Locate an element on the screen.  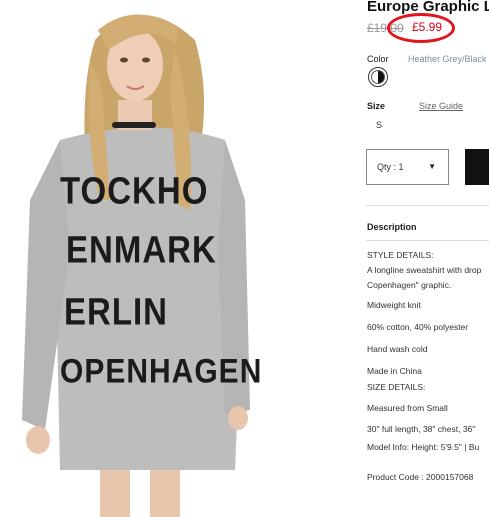
quantity-select: Qty : 1 ▼ is located at coordinates (407, 167).